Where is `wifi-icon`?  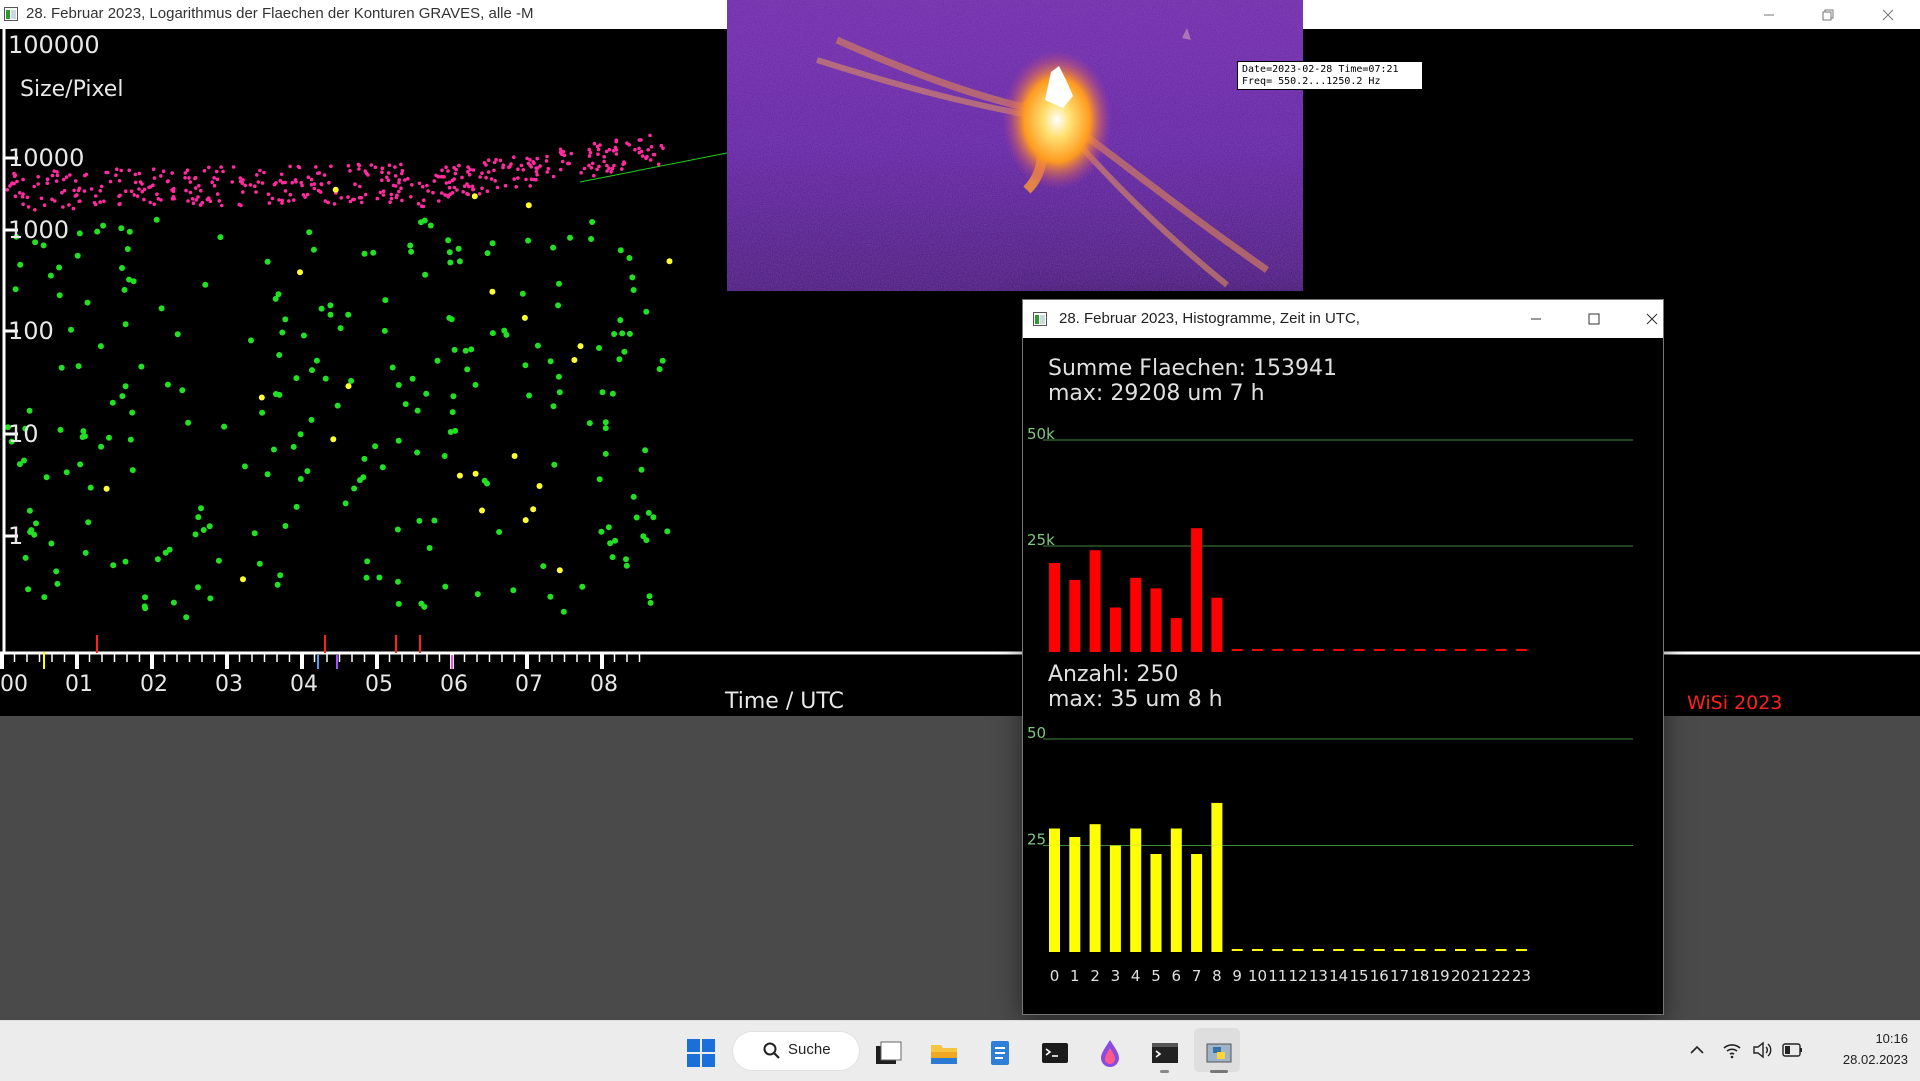 wifi-icon is located at coordinates (1732, 1050).